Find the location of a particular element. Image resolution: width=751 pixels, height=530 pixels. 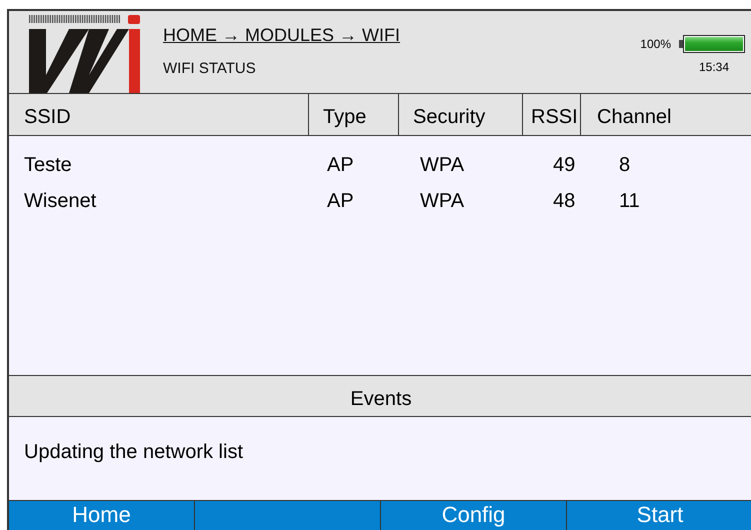

battery-icon is located at coordinates (712, 44).